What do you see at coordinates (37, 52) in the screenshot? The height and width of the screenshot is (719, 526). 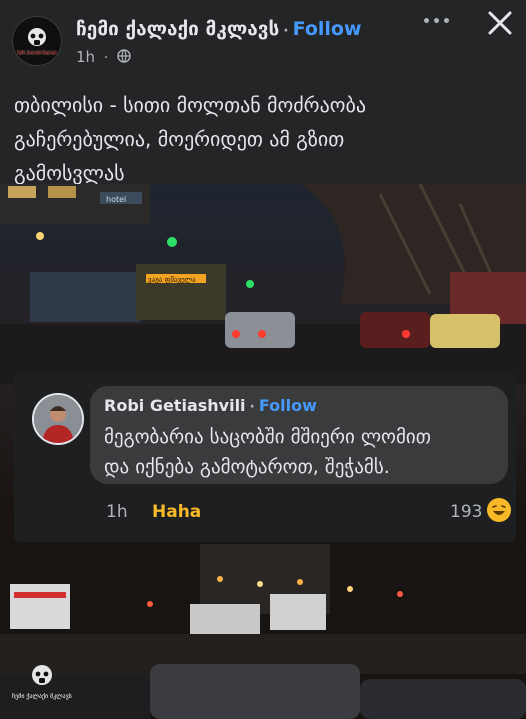 I see `avatar-brand-text: ჩემი ქალაქი მკლავს` at bounding box center [37, 52].